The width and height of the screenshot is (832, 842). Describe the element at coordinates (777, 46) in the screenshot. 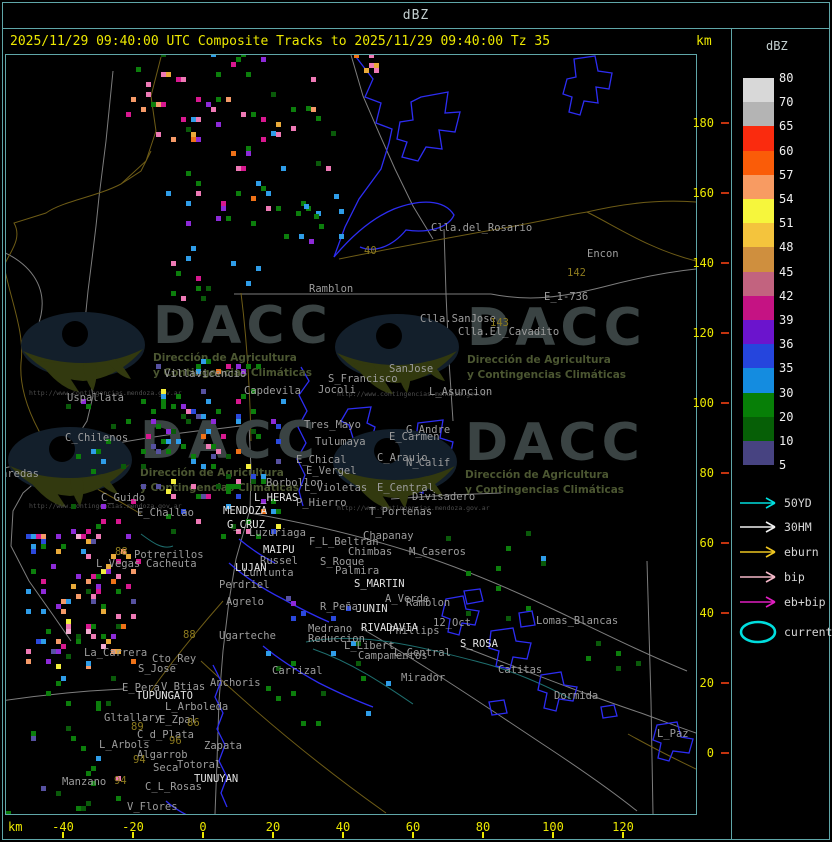

I see `scale-title: dBZ` at that location.